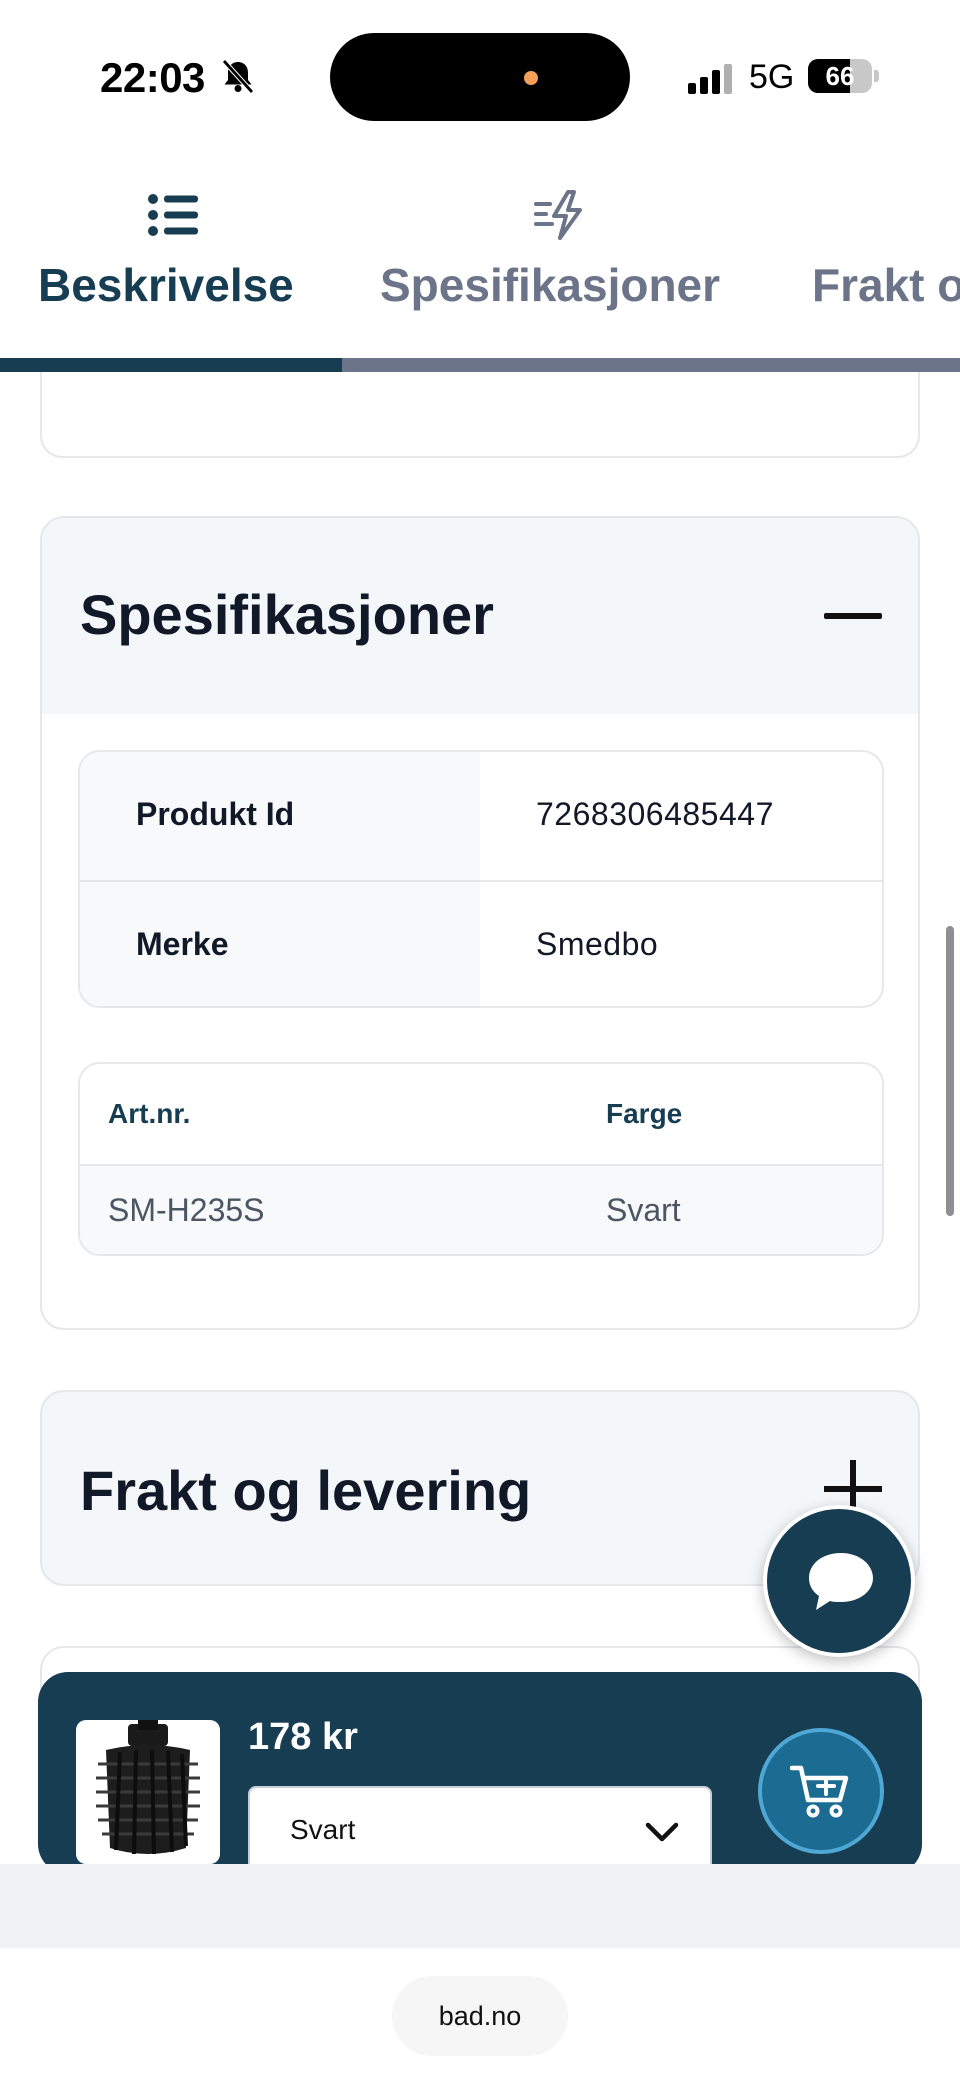  Describe the element at coordinates (876, 76) in the screenshot. I see `battery-tip` at that location.